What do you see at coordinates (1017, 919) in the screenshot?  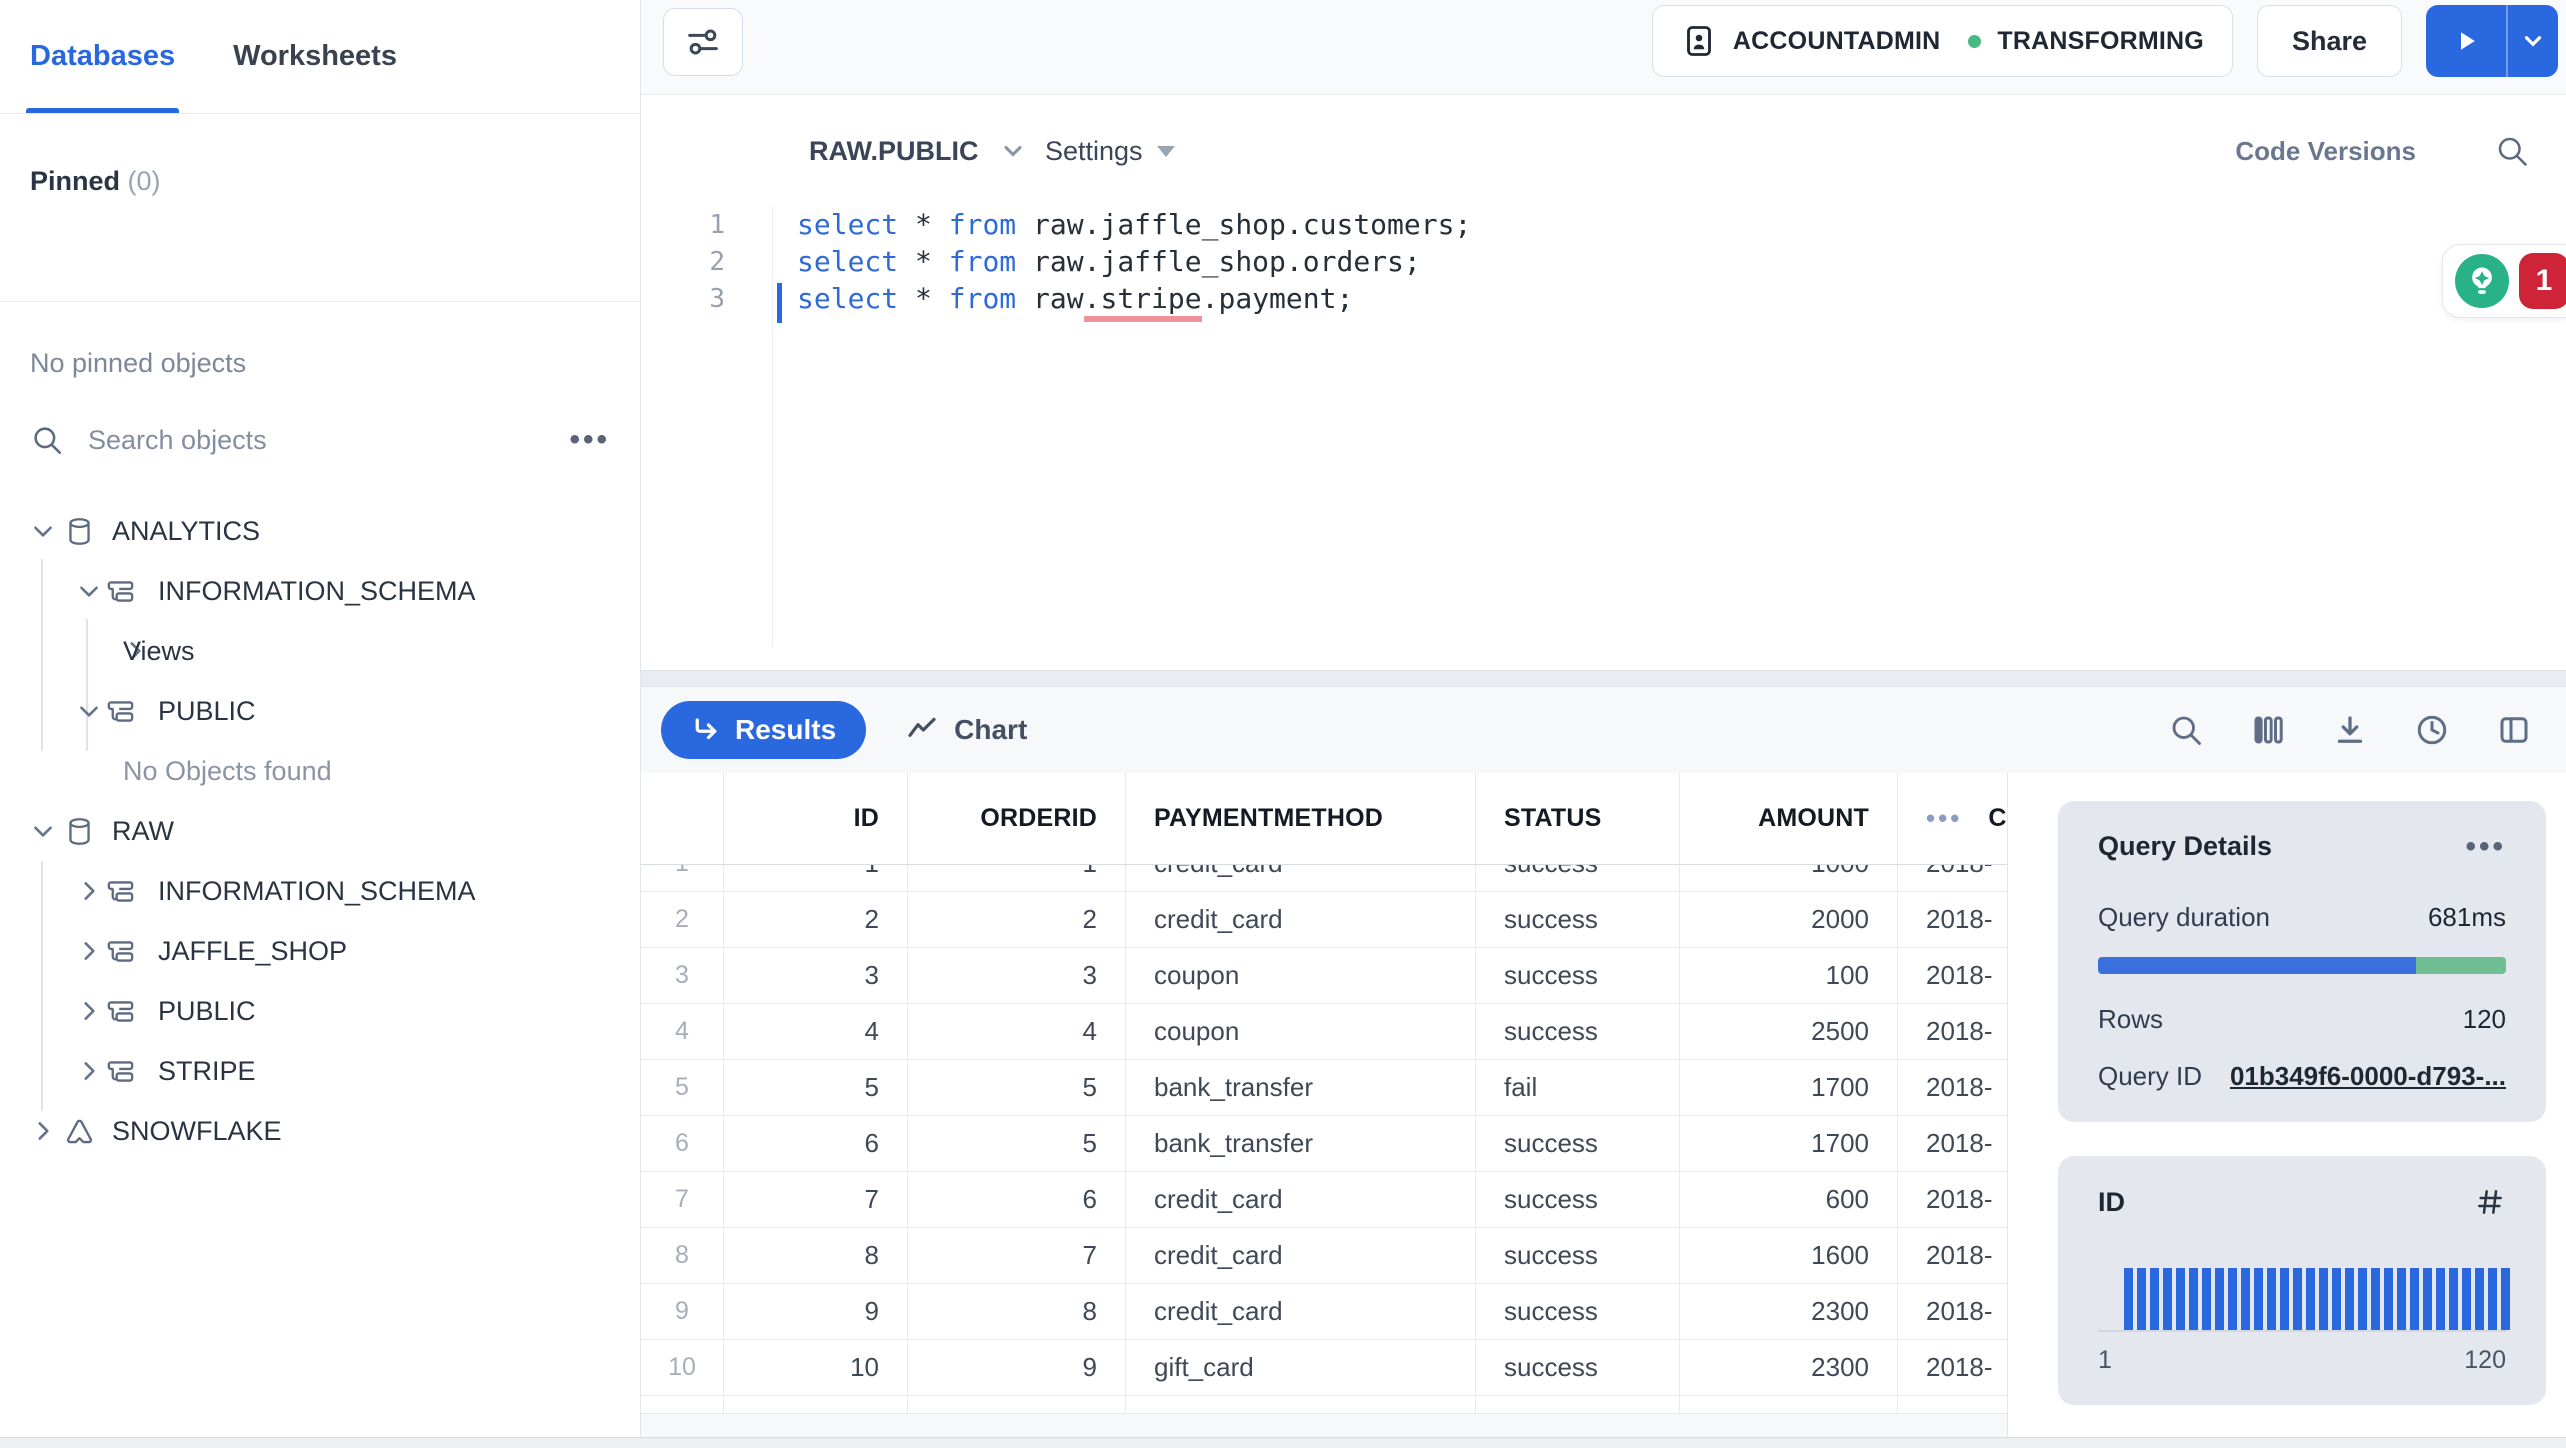 I see `table-cell: 2` at bounding box center [1017, 919].